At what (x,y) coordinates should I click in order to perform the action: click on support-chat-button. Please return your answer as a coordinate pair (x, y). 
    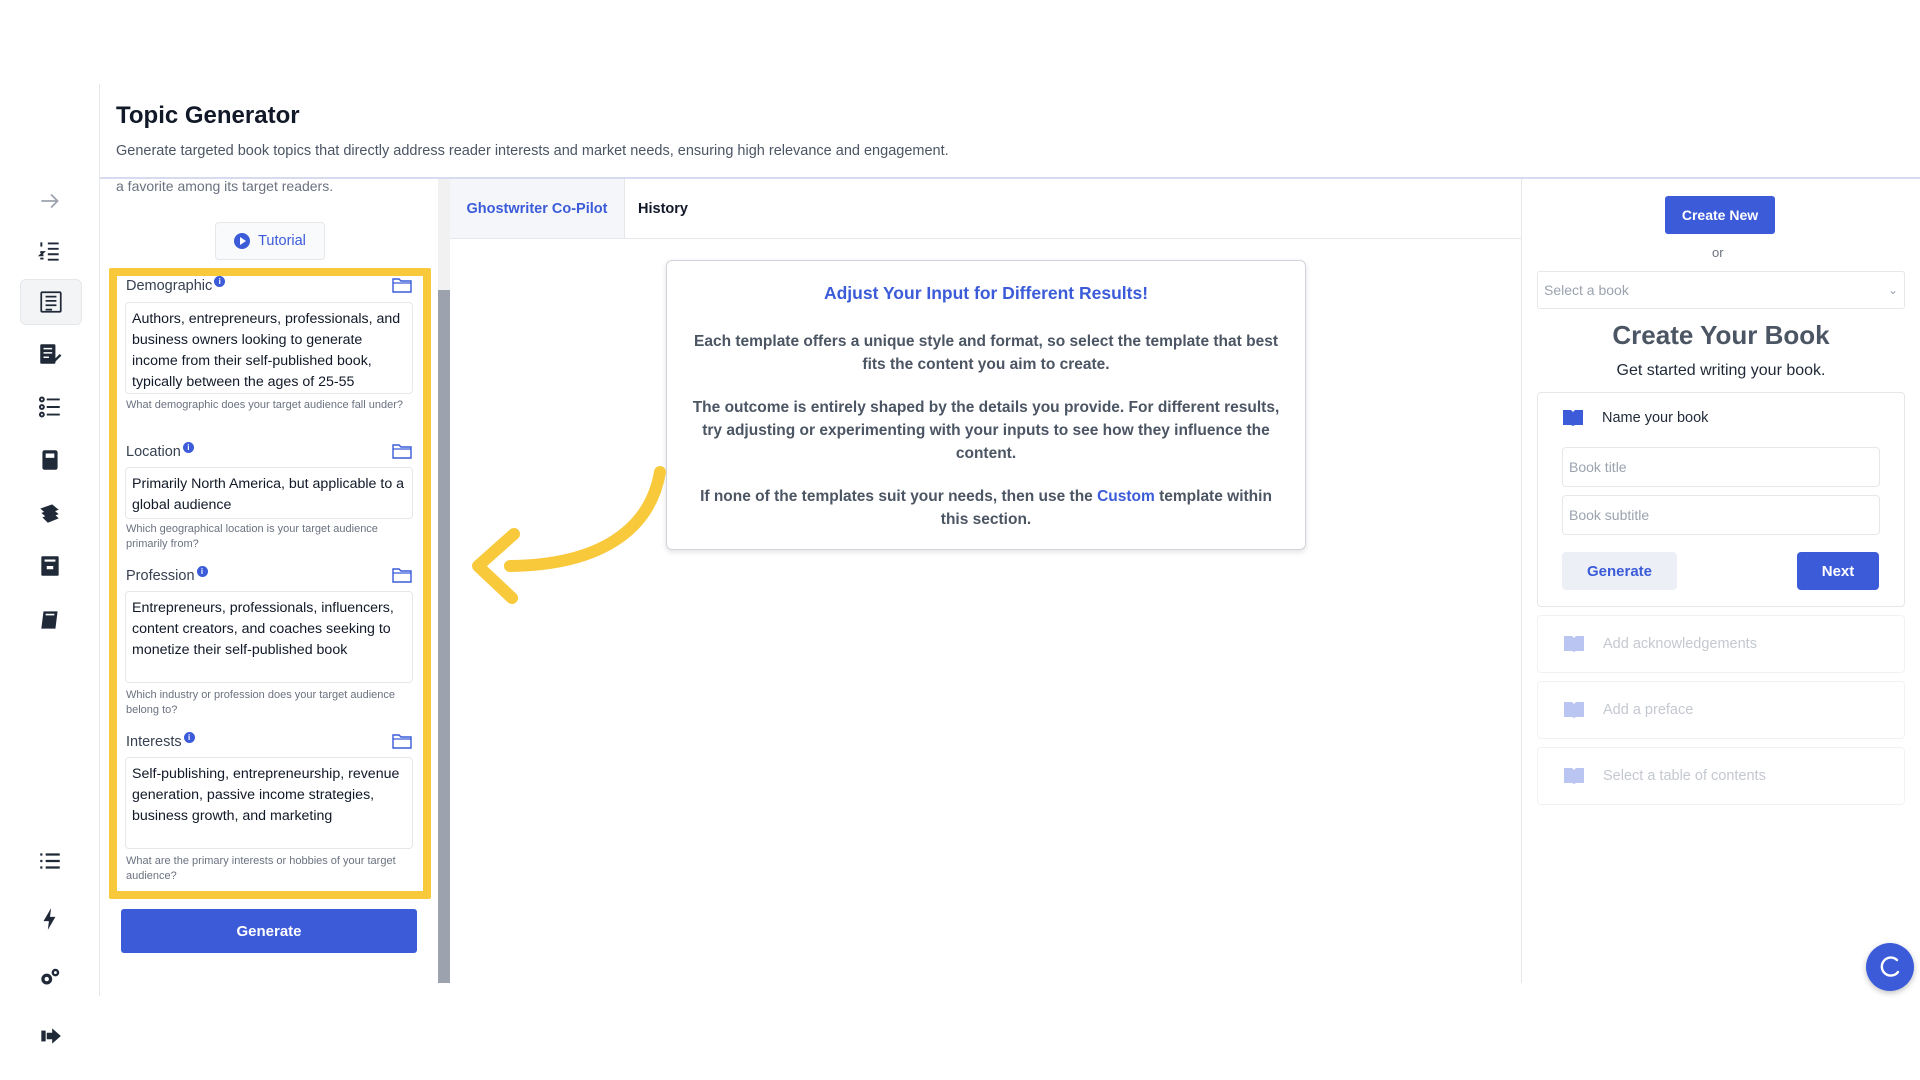
    Looking at the image, I should click on (1890, 967).